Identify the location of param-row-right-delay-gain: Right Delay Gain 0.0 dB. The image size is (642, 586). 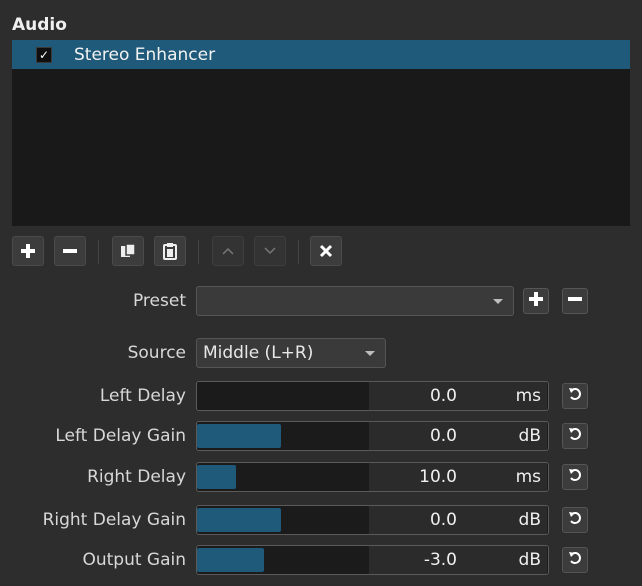
(321, 520).